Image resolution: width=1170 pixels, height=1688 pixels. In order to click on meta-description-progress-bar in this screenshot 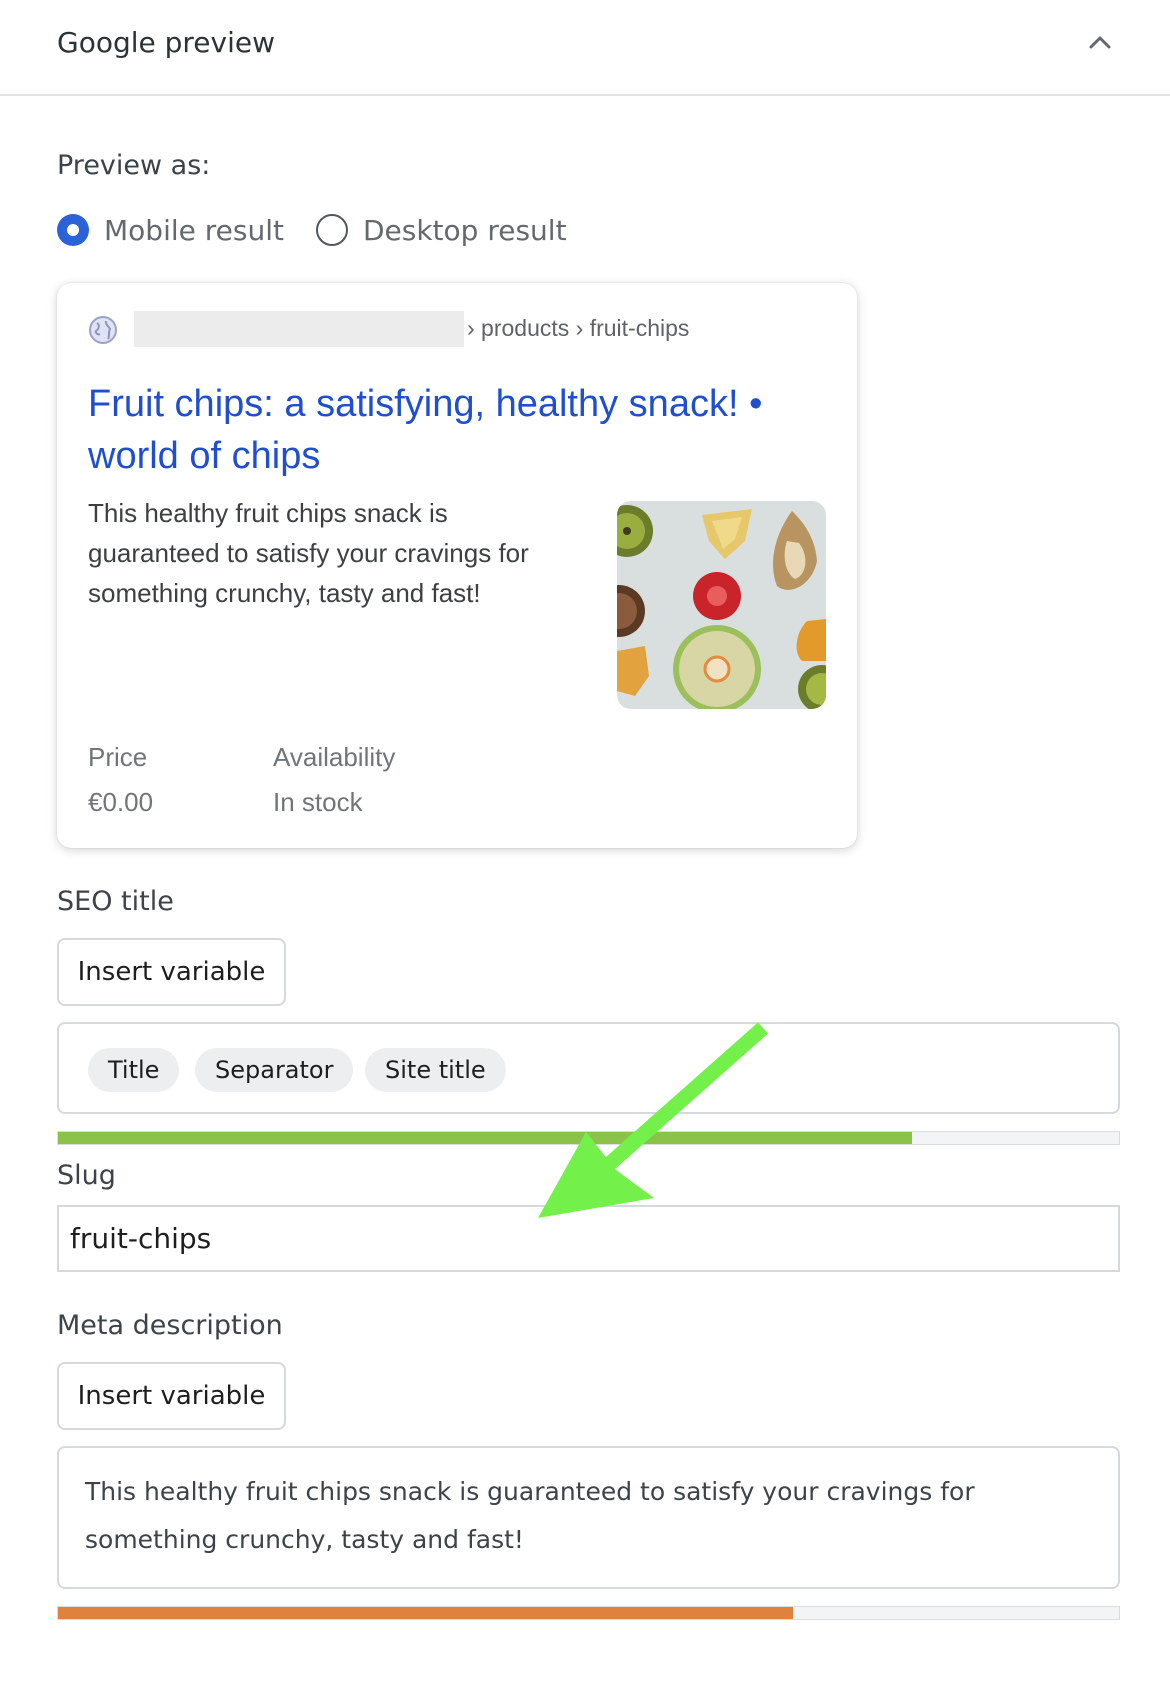, I will do `click(588, 1613)`.